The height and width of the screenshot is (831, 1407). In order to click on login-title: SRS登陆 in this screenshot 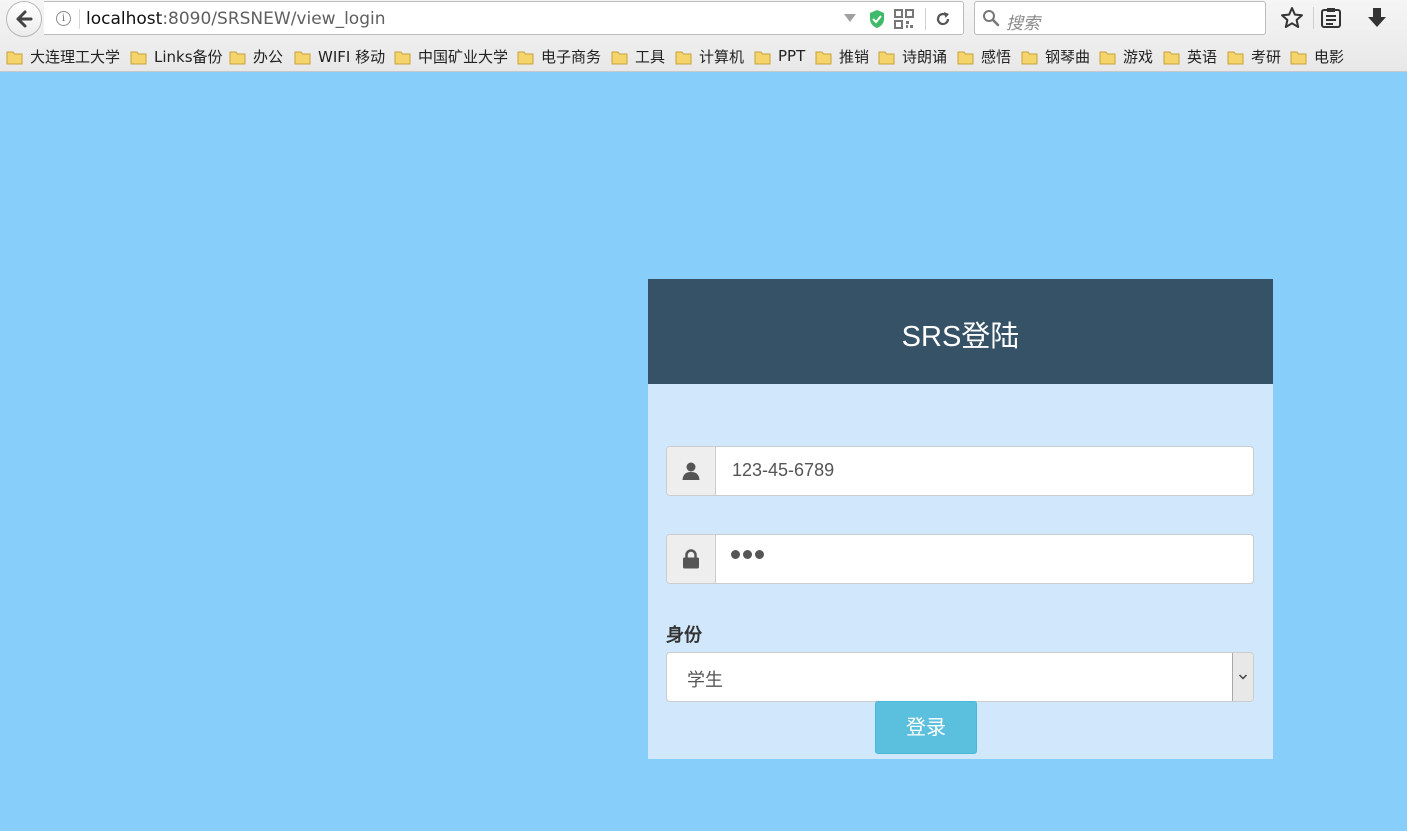, I will do `click(960, 337)`.